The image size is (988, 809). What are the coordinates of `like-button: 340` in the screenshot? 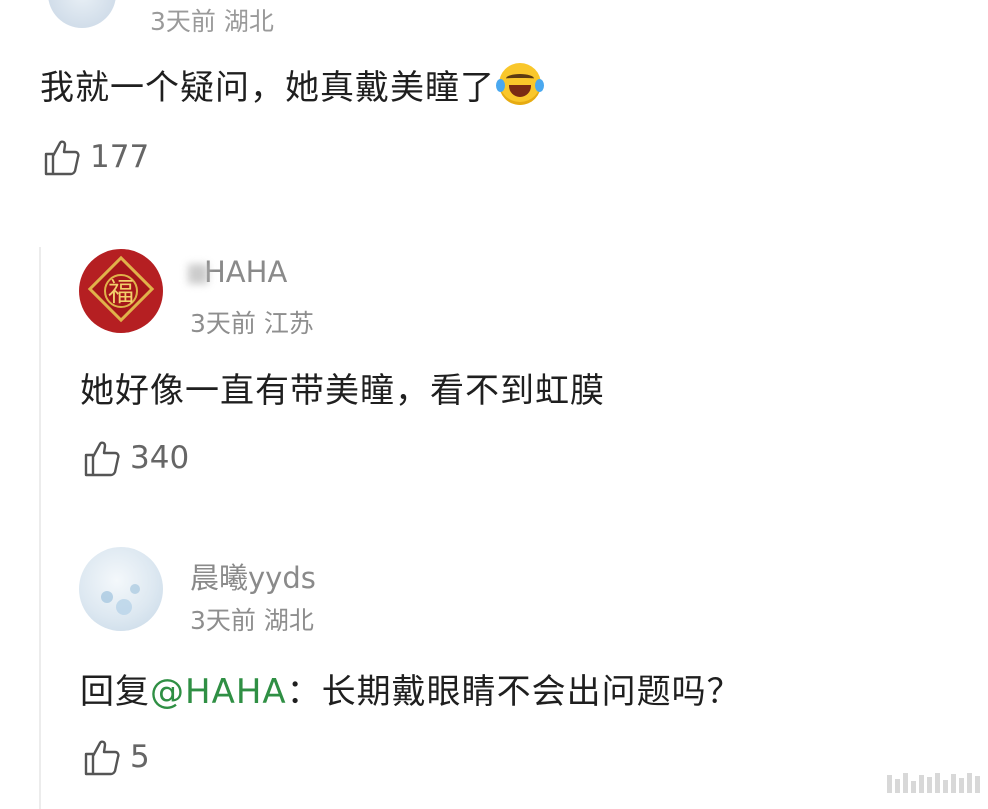 It's located at (135, 458).